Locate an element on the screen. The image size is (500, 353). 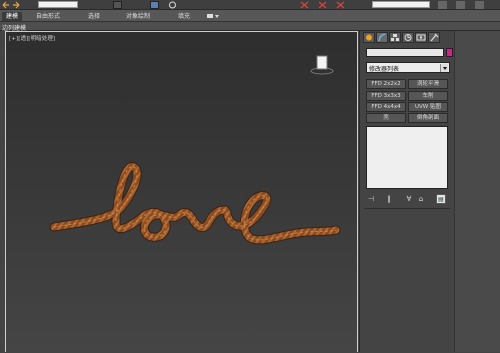
show-end-result-icon: ‖ is located at coordinates (389, 199).